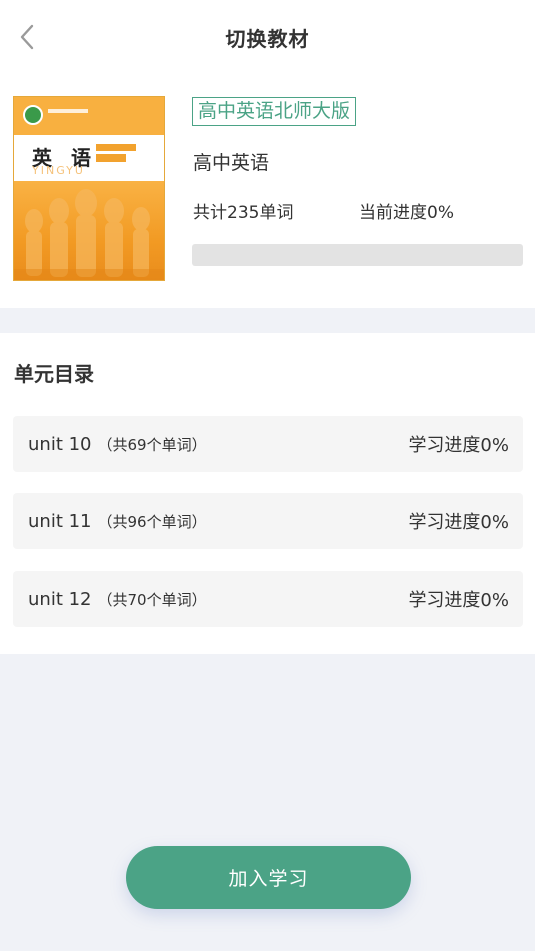 The height and width of the screenshot is (951, 535). I want to click on book-cover-image: 英 语 YINGYU, so click(89, 188).